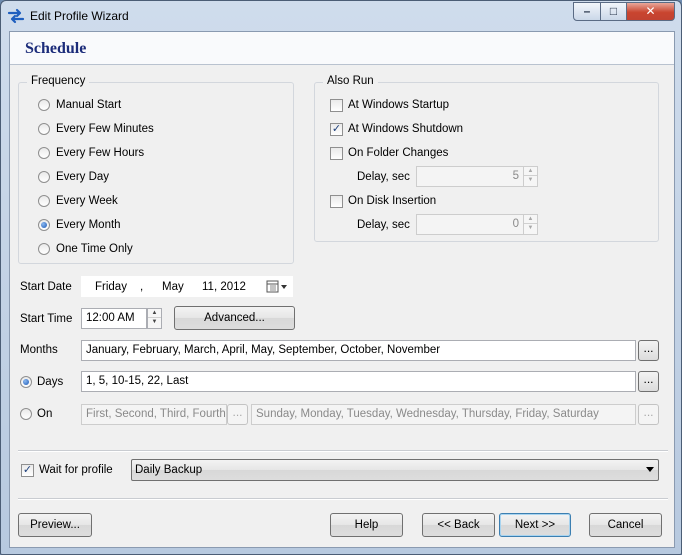 The width and height of the screenshot is (682, 555). I want to click on start-time-input: 12:00 AM, so click(114, 318).